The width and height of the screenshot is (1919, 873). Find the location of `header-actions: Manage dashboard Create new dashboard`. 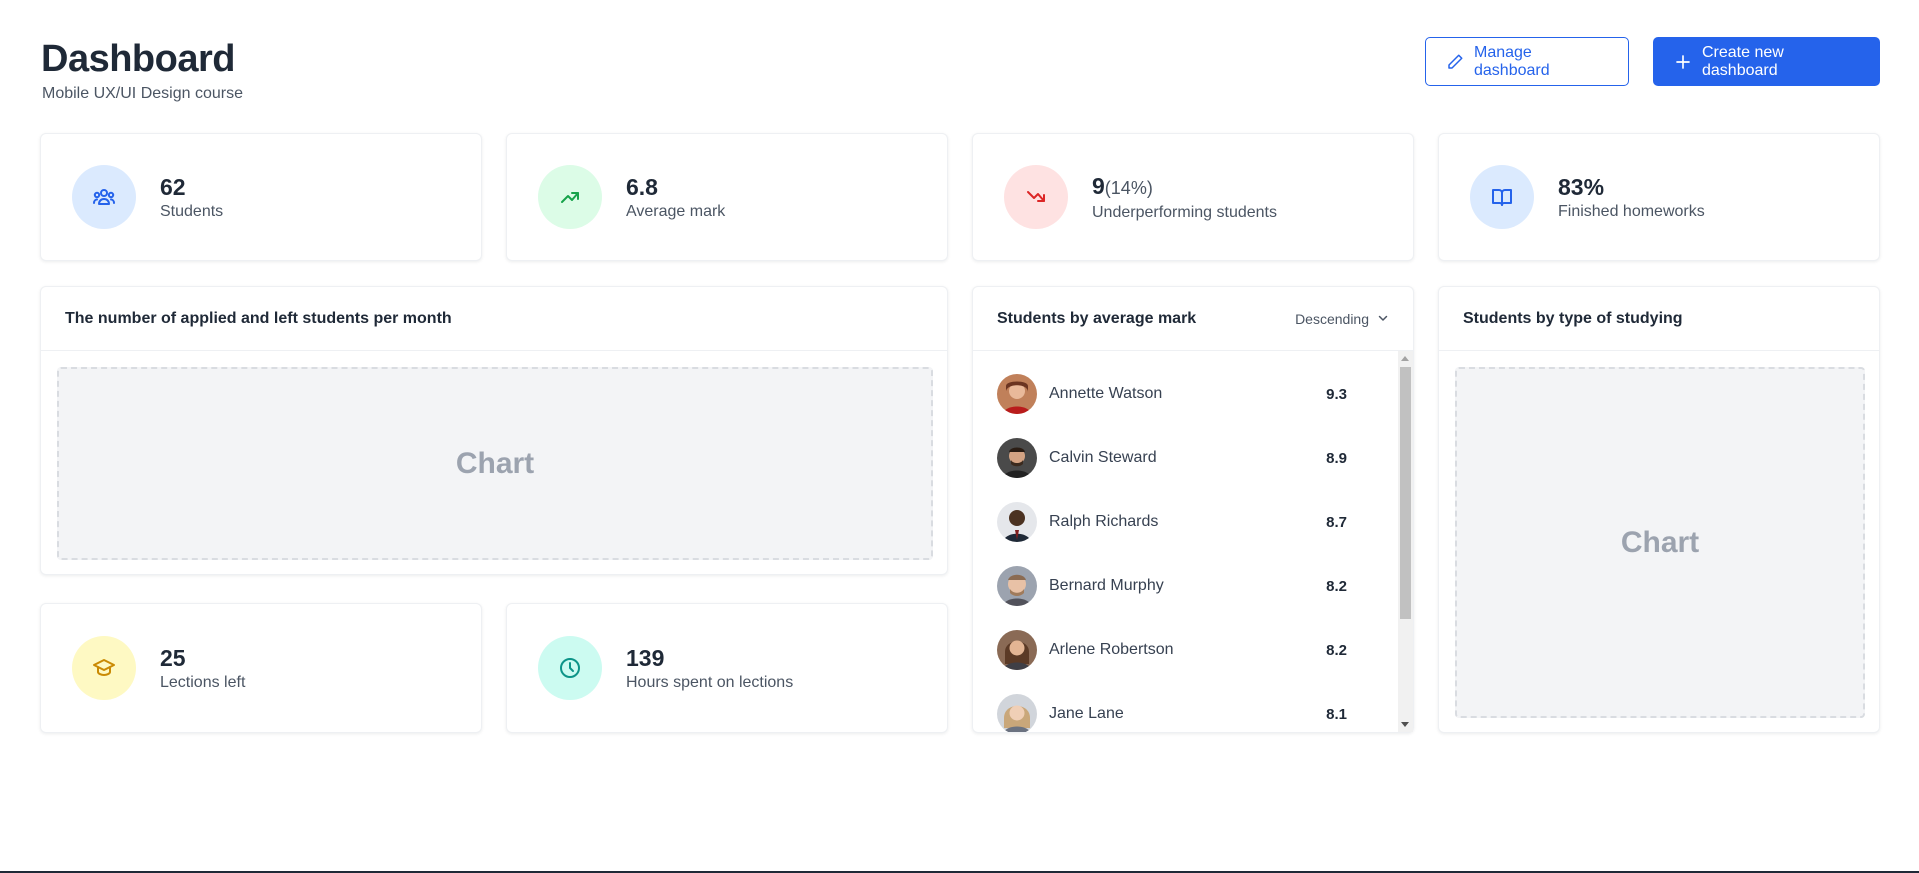

header-actions: Manage dashboard Create new dashboard is located at coordinates (1652, 61).